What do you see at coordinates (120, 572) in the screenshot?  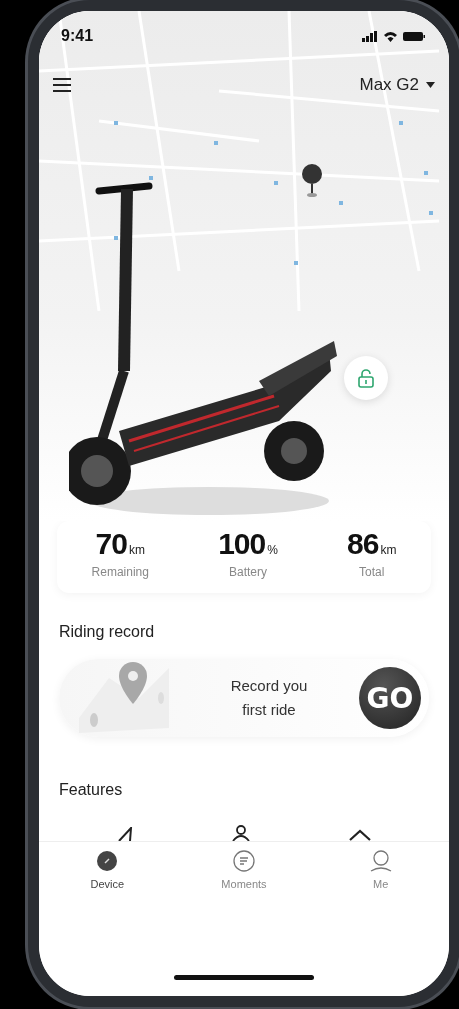 I see `stat-label: Remaining` at bounding box center [120, 572].